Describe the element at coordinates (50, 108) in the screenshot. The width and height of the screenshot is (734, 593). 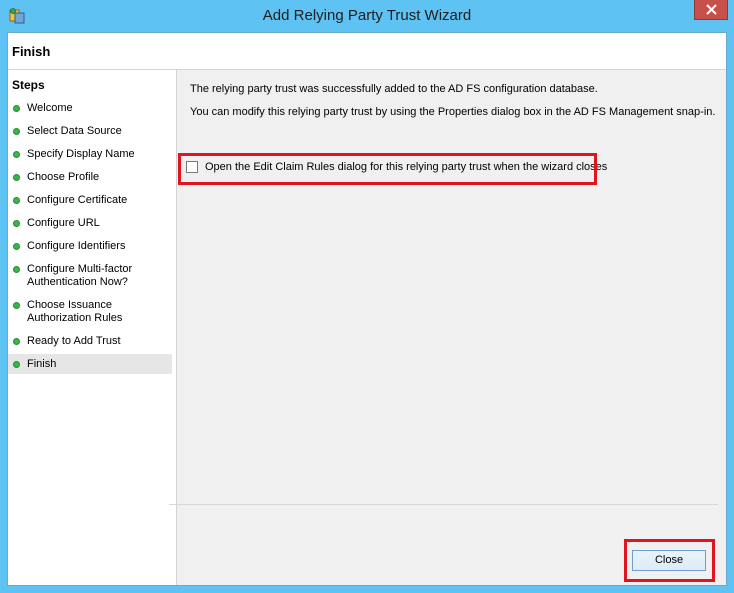
I see `step-label: Welcome` at that location.